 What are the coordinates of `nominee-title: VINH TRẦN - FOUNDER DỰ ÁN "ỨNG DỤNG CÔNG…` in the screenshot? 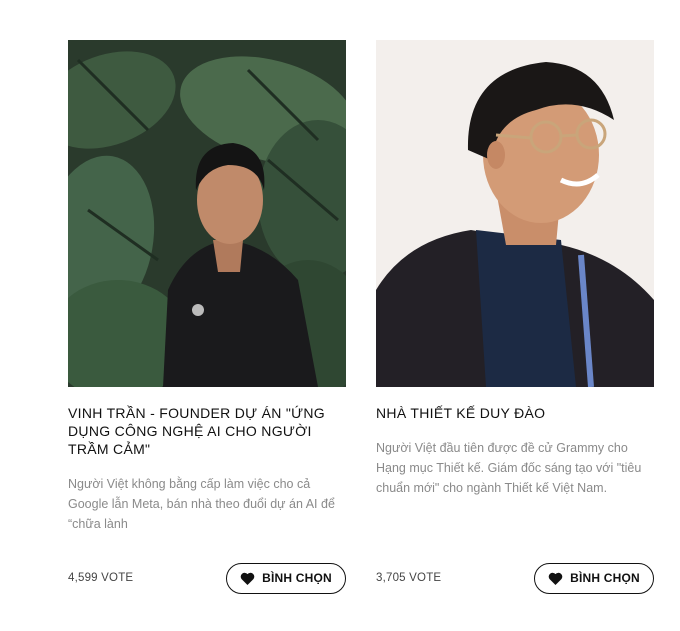 It's located at (207, 431).